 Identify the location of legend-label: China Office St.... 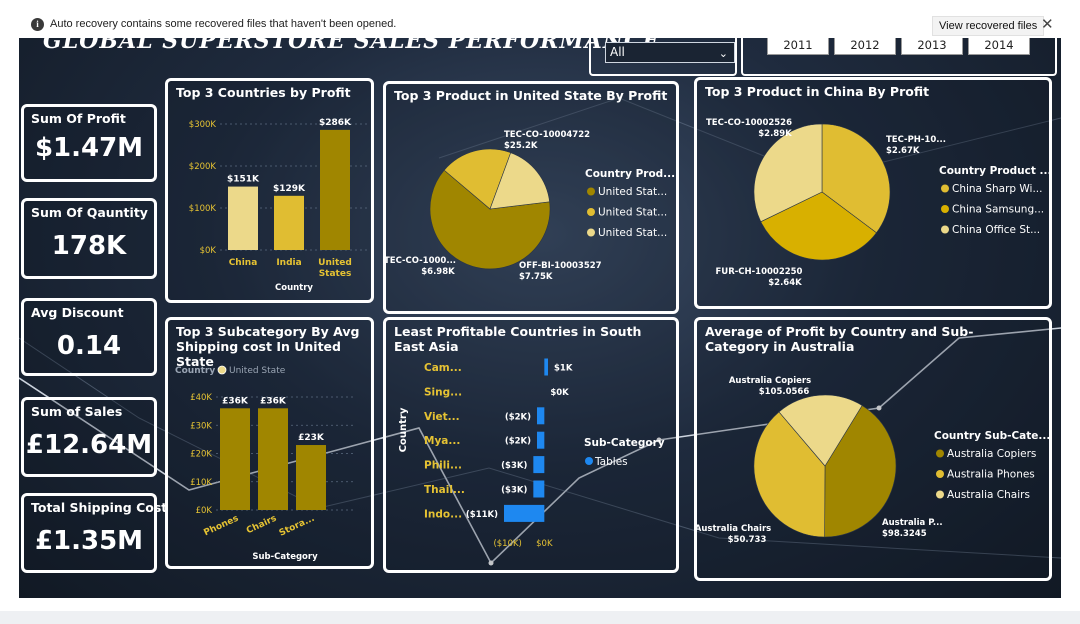
(996, 230).